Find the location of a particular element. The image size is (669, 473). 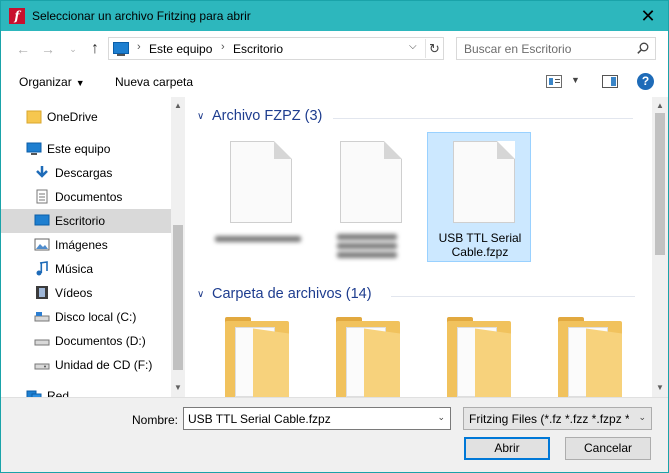

search-box is located at coordinates (556, 48).